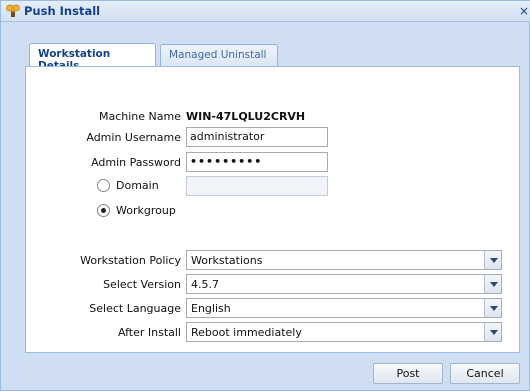  What do you see at coordinates (344, 308) in the screenshot?
I see `select-language-select: English` at bounding box center [344, 308].